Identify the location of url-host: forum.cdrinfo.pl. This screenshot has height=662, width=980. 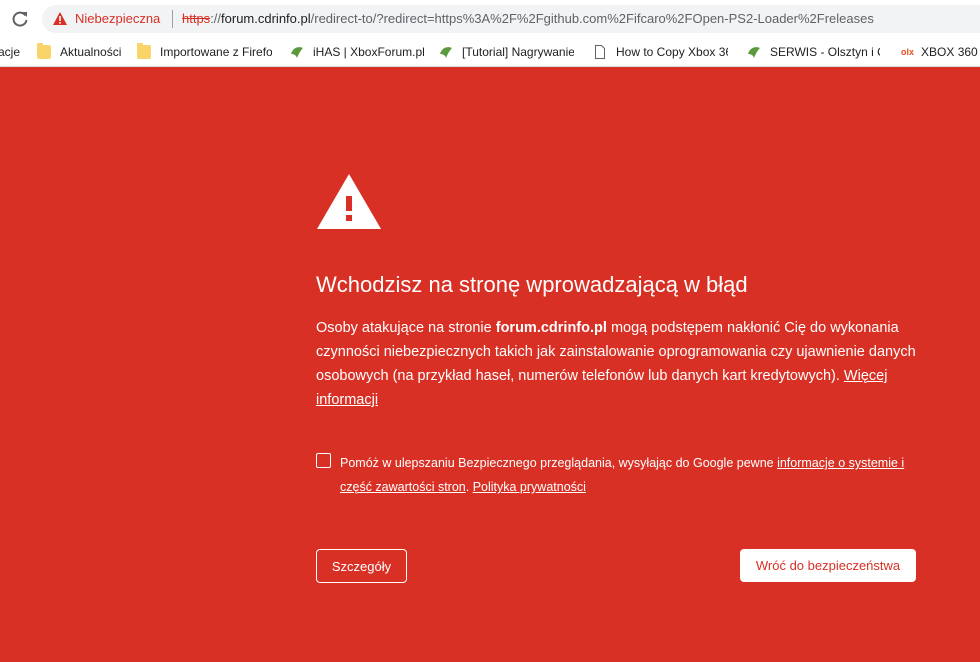
(266, 18).